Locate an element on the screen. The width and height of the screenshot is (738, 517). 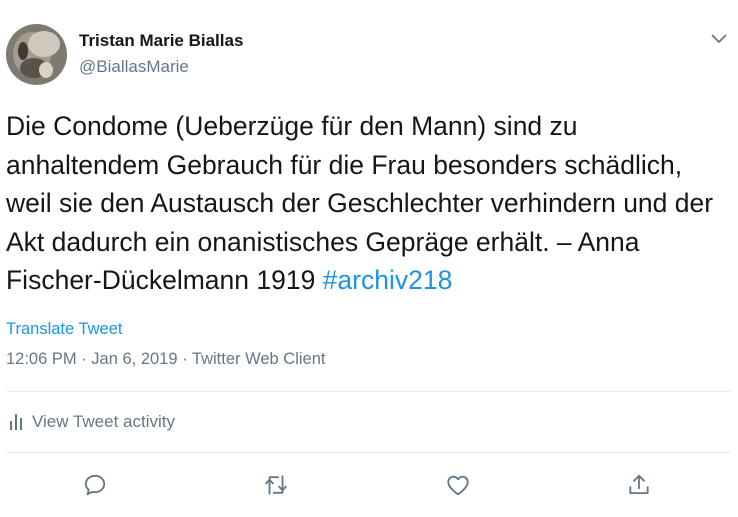
avatar is located at coordinates (36, 54).